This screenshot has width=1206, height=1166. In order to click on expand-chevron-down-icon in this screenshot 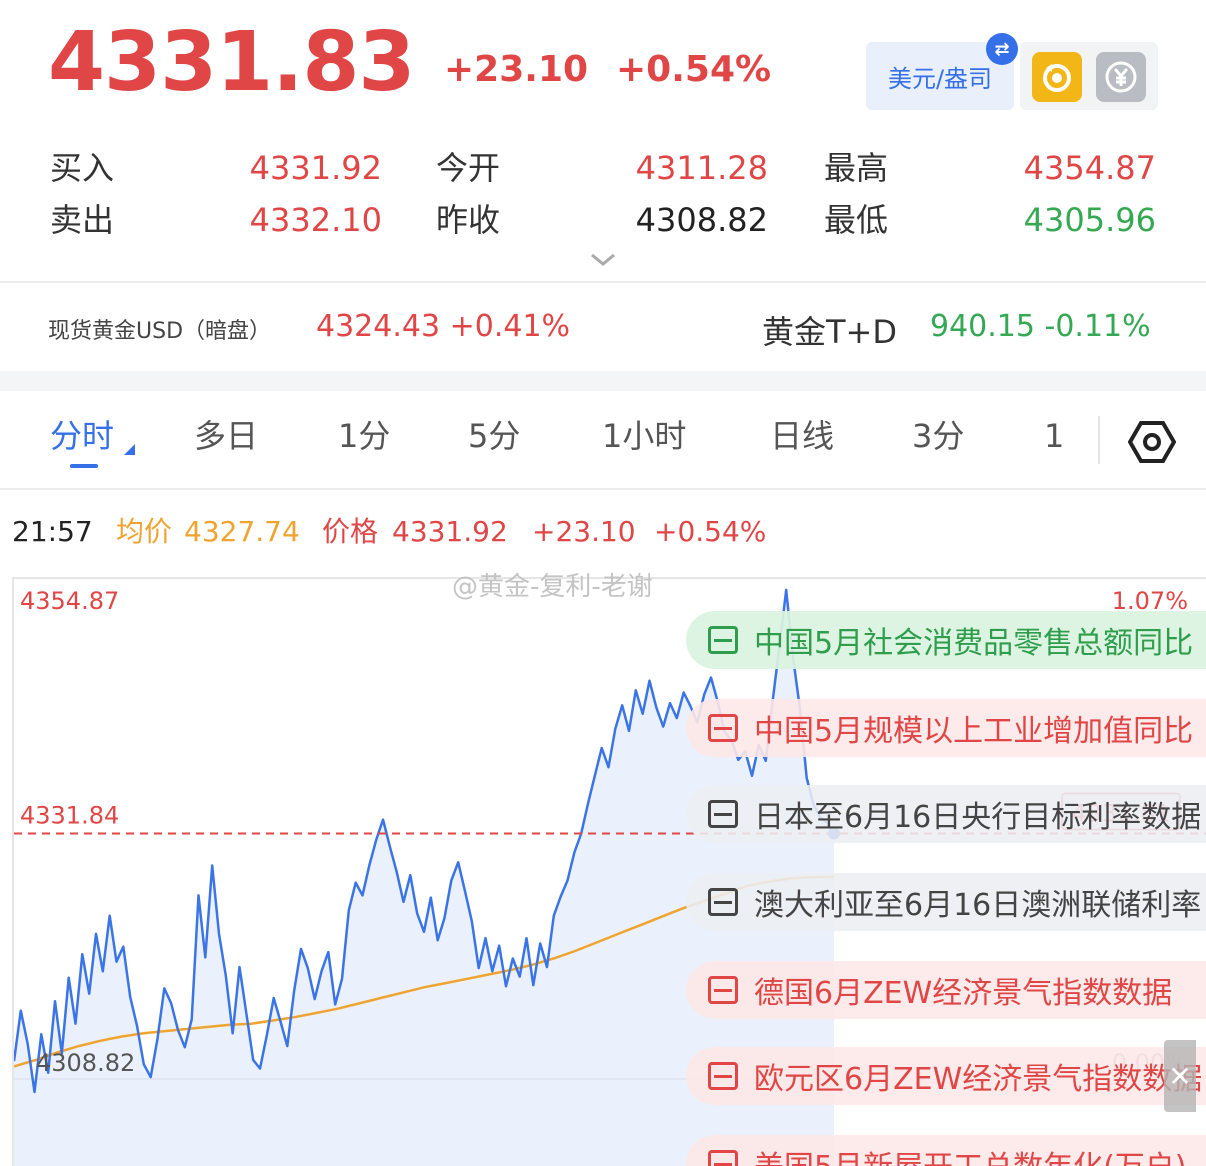, I will do `click(603, 262)`.